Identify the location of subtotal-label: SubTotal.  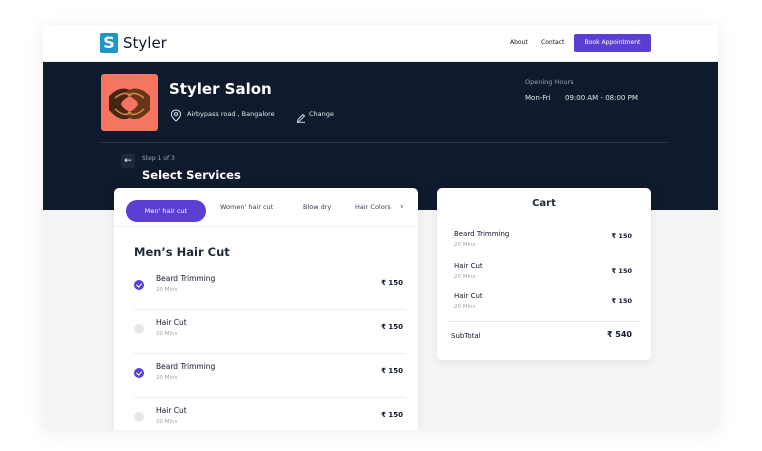
(466, 336).